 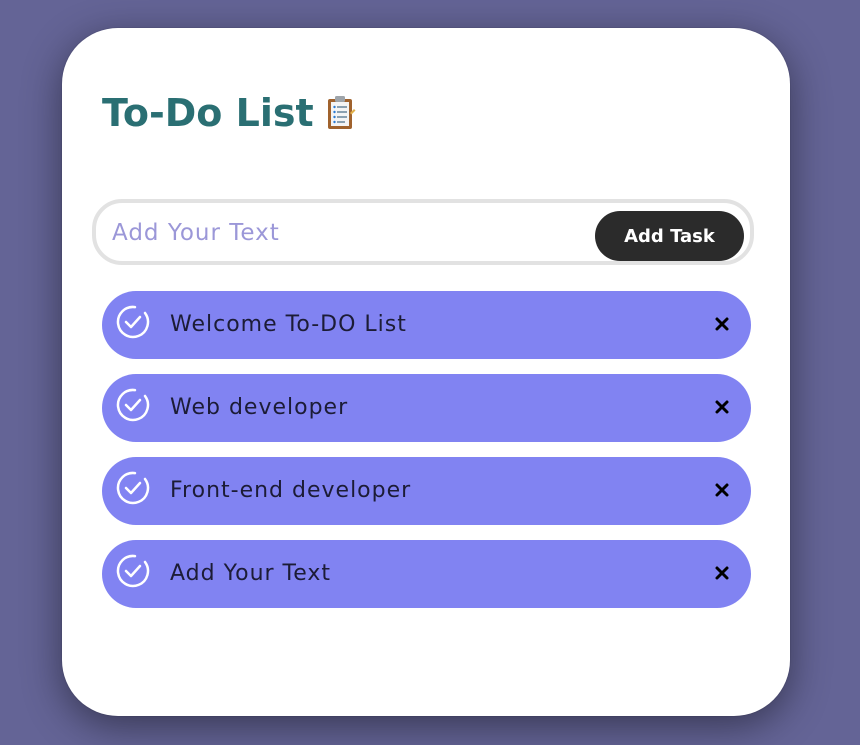 I want to click on task-item: Front-end developer, so click(x=426, y=491).